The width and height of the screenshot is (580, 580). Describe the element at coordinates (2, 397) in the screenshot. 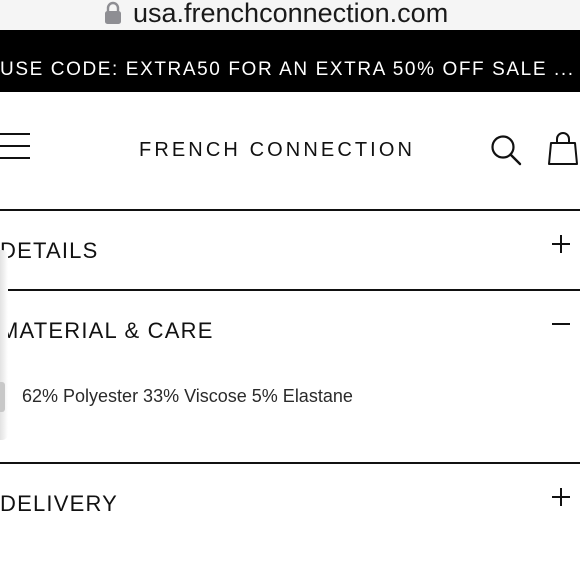

I see `edge-handle` at that location.